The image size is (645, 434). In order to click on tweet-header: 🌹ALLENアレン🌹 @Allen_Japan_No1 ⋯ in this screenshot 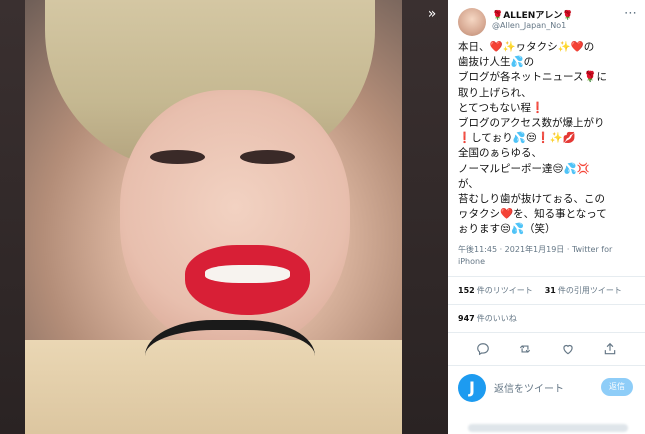, I will do `click(546, 19)`.